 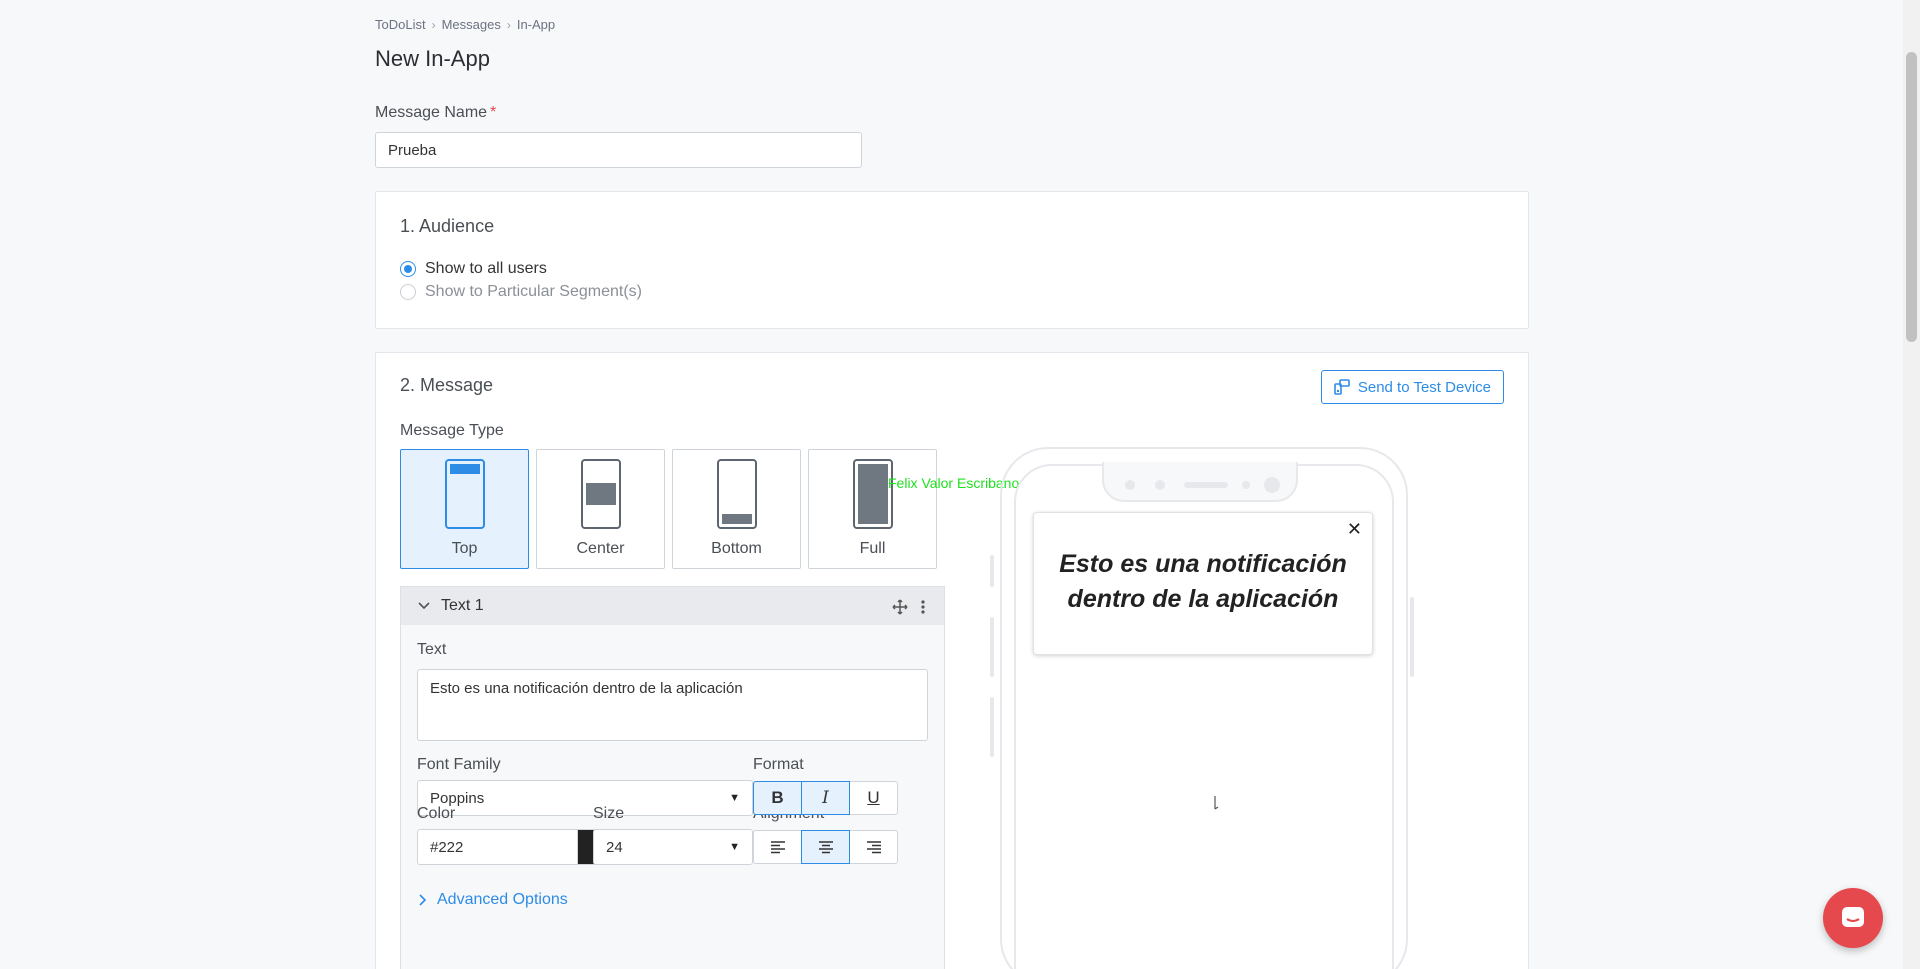 What do you see at coordinates (408, 269) in the screenshot?
I see `radio-all-users-dot` at bounding box center [408, 269].